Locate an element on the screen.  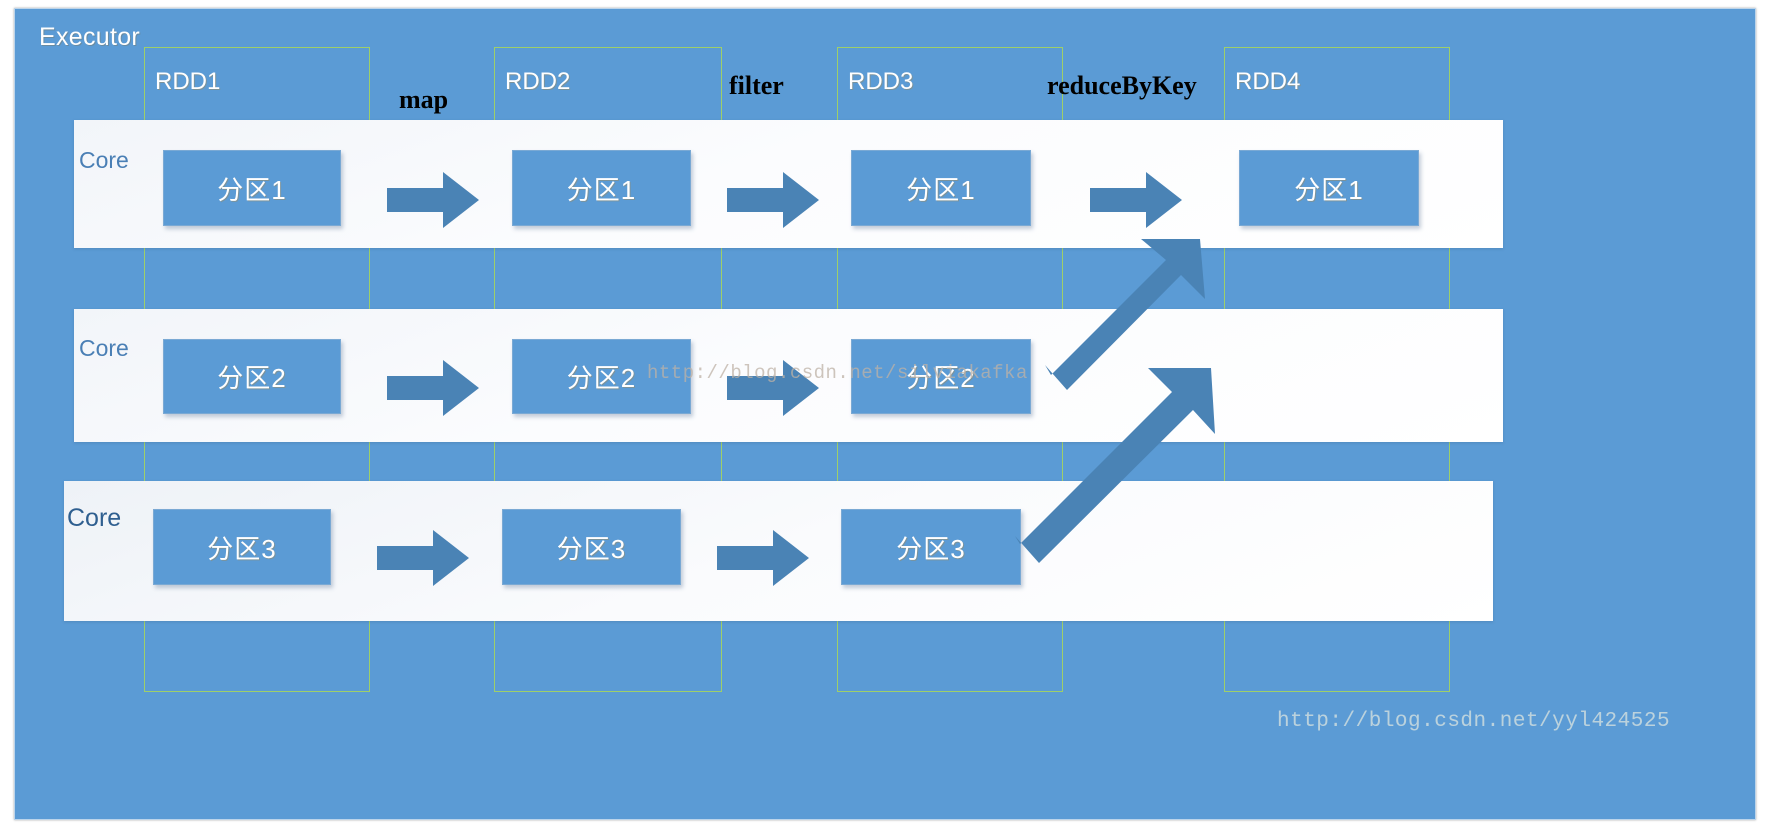
rdd-column-label-rdd2: RDD2 is located at coordinates (538, 81).